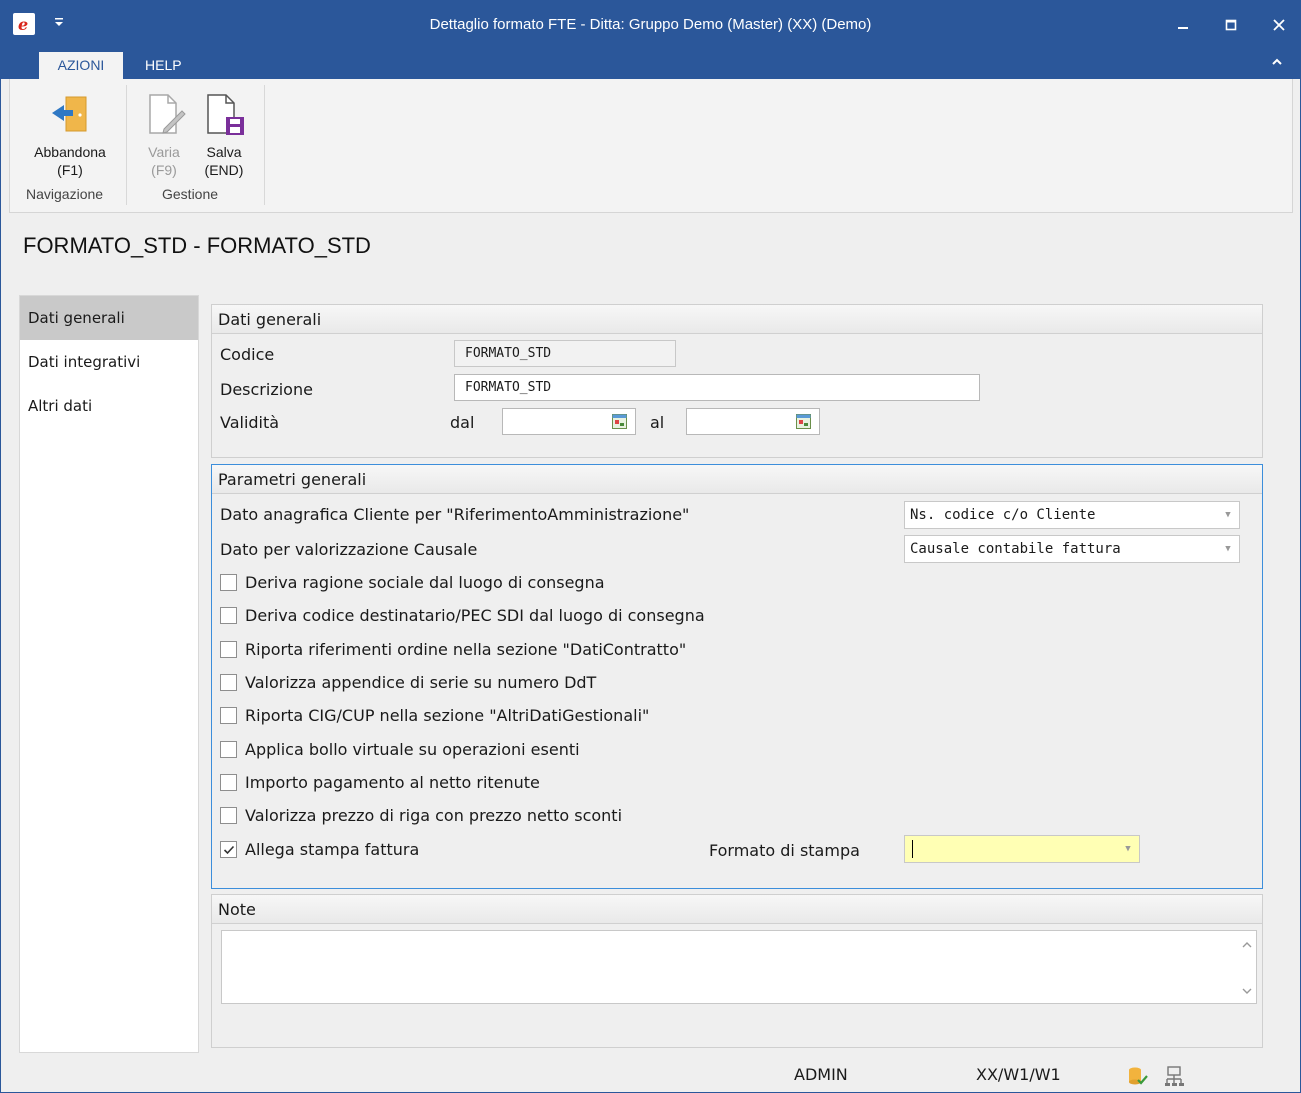 The width and height of the screenshot is (1301, 1093). I want to click on maximize-button, so click(1231, 24).